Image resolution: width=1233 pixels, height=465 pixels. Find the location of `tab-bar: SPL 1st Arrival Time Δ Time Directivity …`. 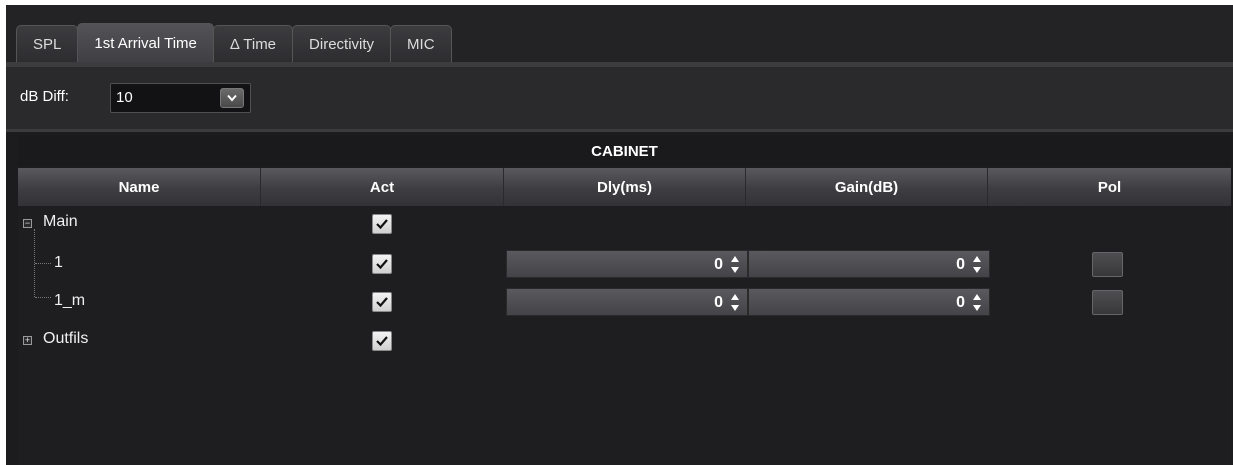

tab-bar: SPL 1st Arrival Time Δ Time Directivity … is located at coordinates (619, 36).